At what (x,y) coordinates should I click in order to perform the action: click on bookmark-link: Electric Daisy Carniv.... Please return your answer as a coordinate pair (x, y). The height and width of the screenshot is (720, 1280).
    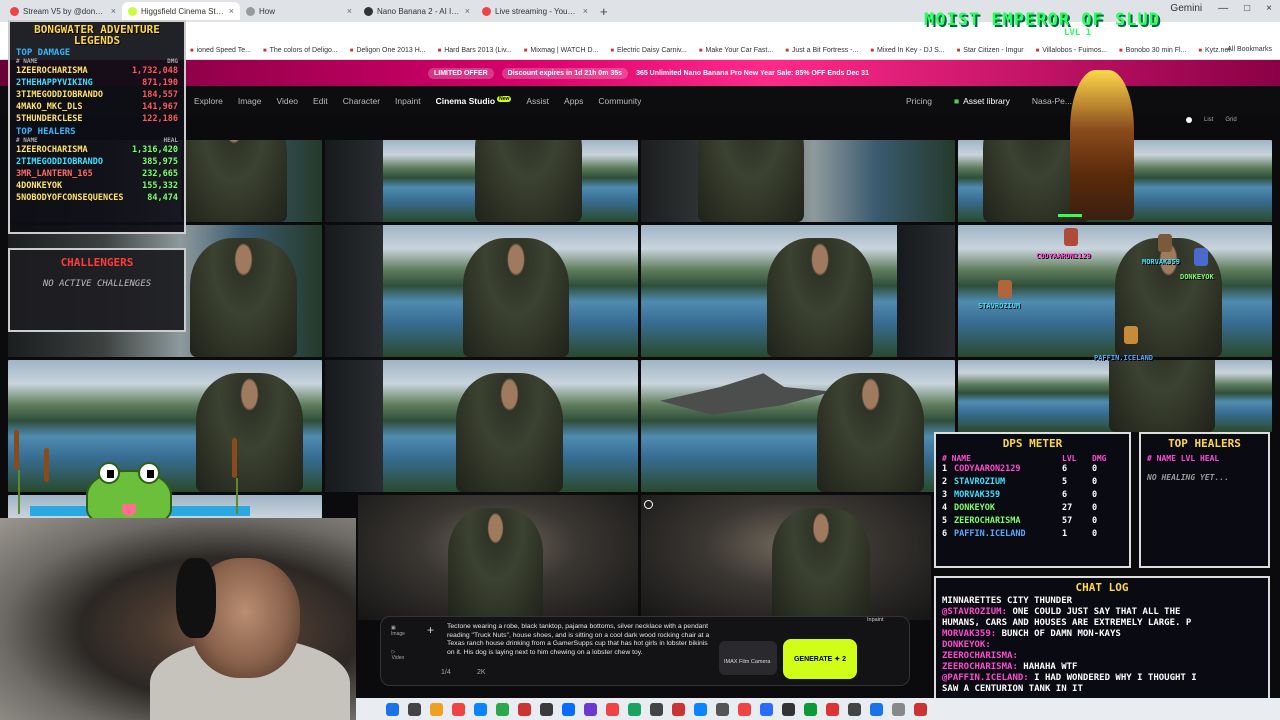
    Looking at the image, I should click on (648, 50).